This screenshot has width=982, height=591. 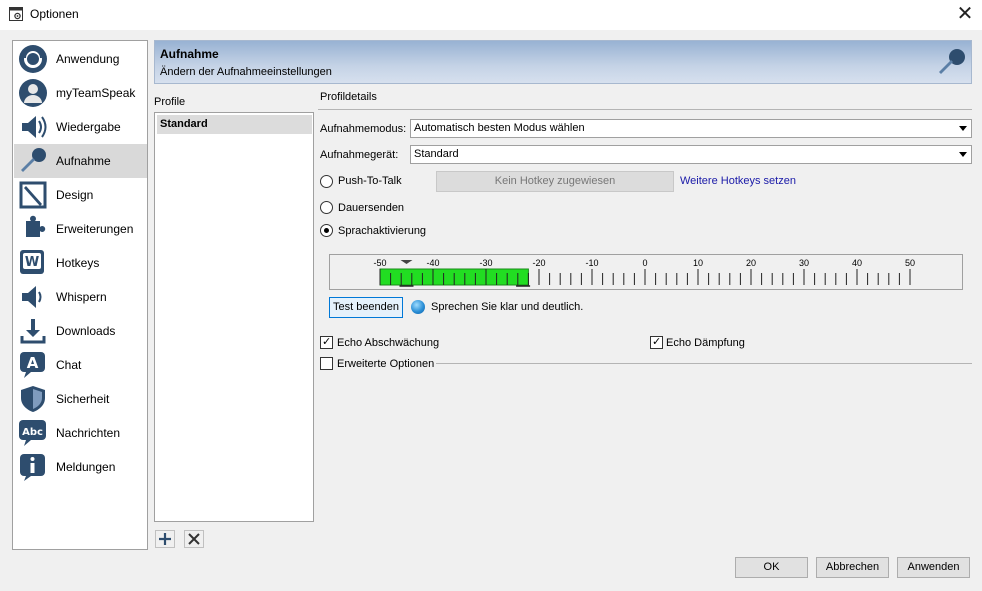 I want to click on chat-icon: A, so click(x=32, y=365).